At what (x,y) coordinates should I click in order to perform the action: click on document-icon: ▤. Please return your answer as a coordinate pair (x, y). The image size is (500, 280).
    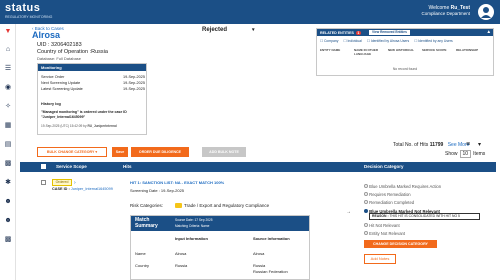
    Looking at the image, I should click on (8, 145).